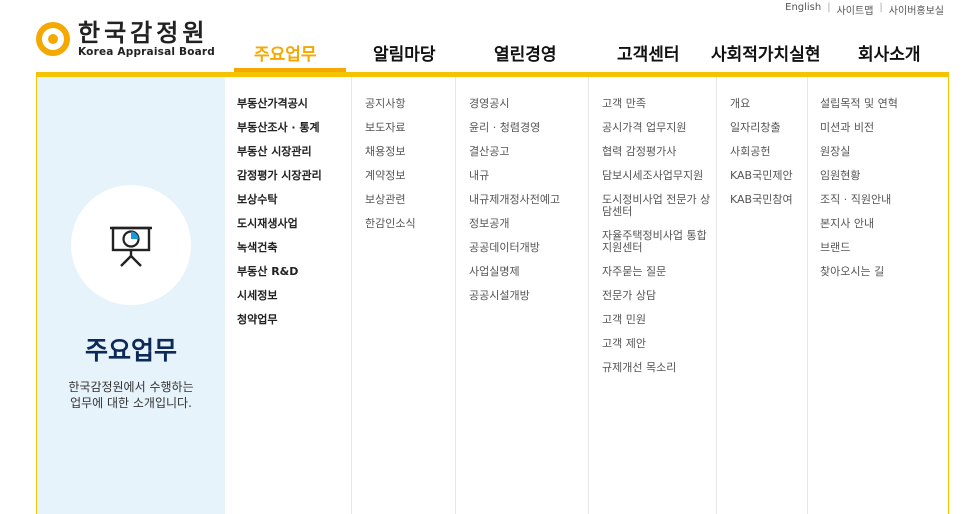  Describe the element at coordinates (131, 395) in the screenshot. I see `section-description: 한국감정원에서 수행하는 업무에 대한 소개입니다.` at that location.